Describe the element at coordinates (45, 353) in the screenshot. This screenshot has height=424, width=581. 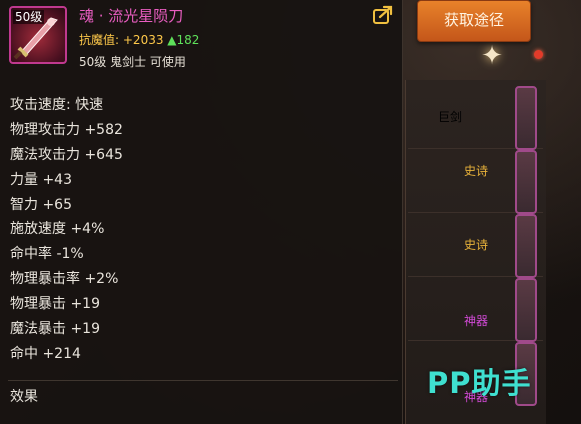
I see `stat-line: 命中 +214` at that location.